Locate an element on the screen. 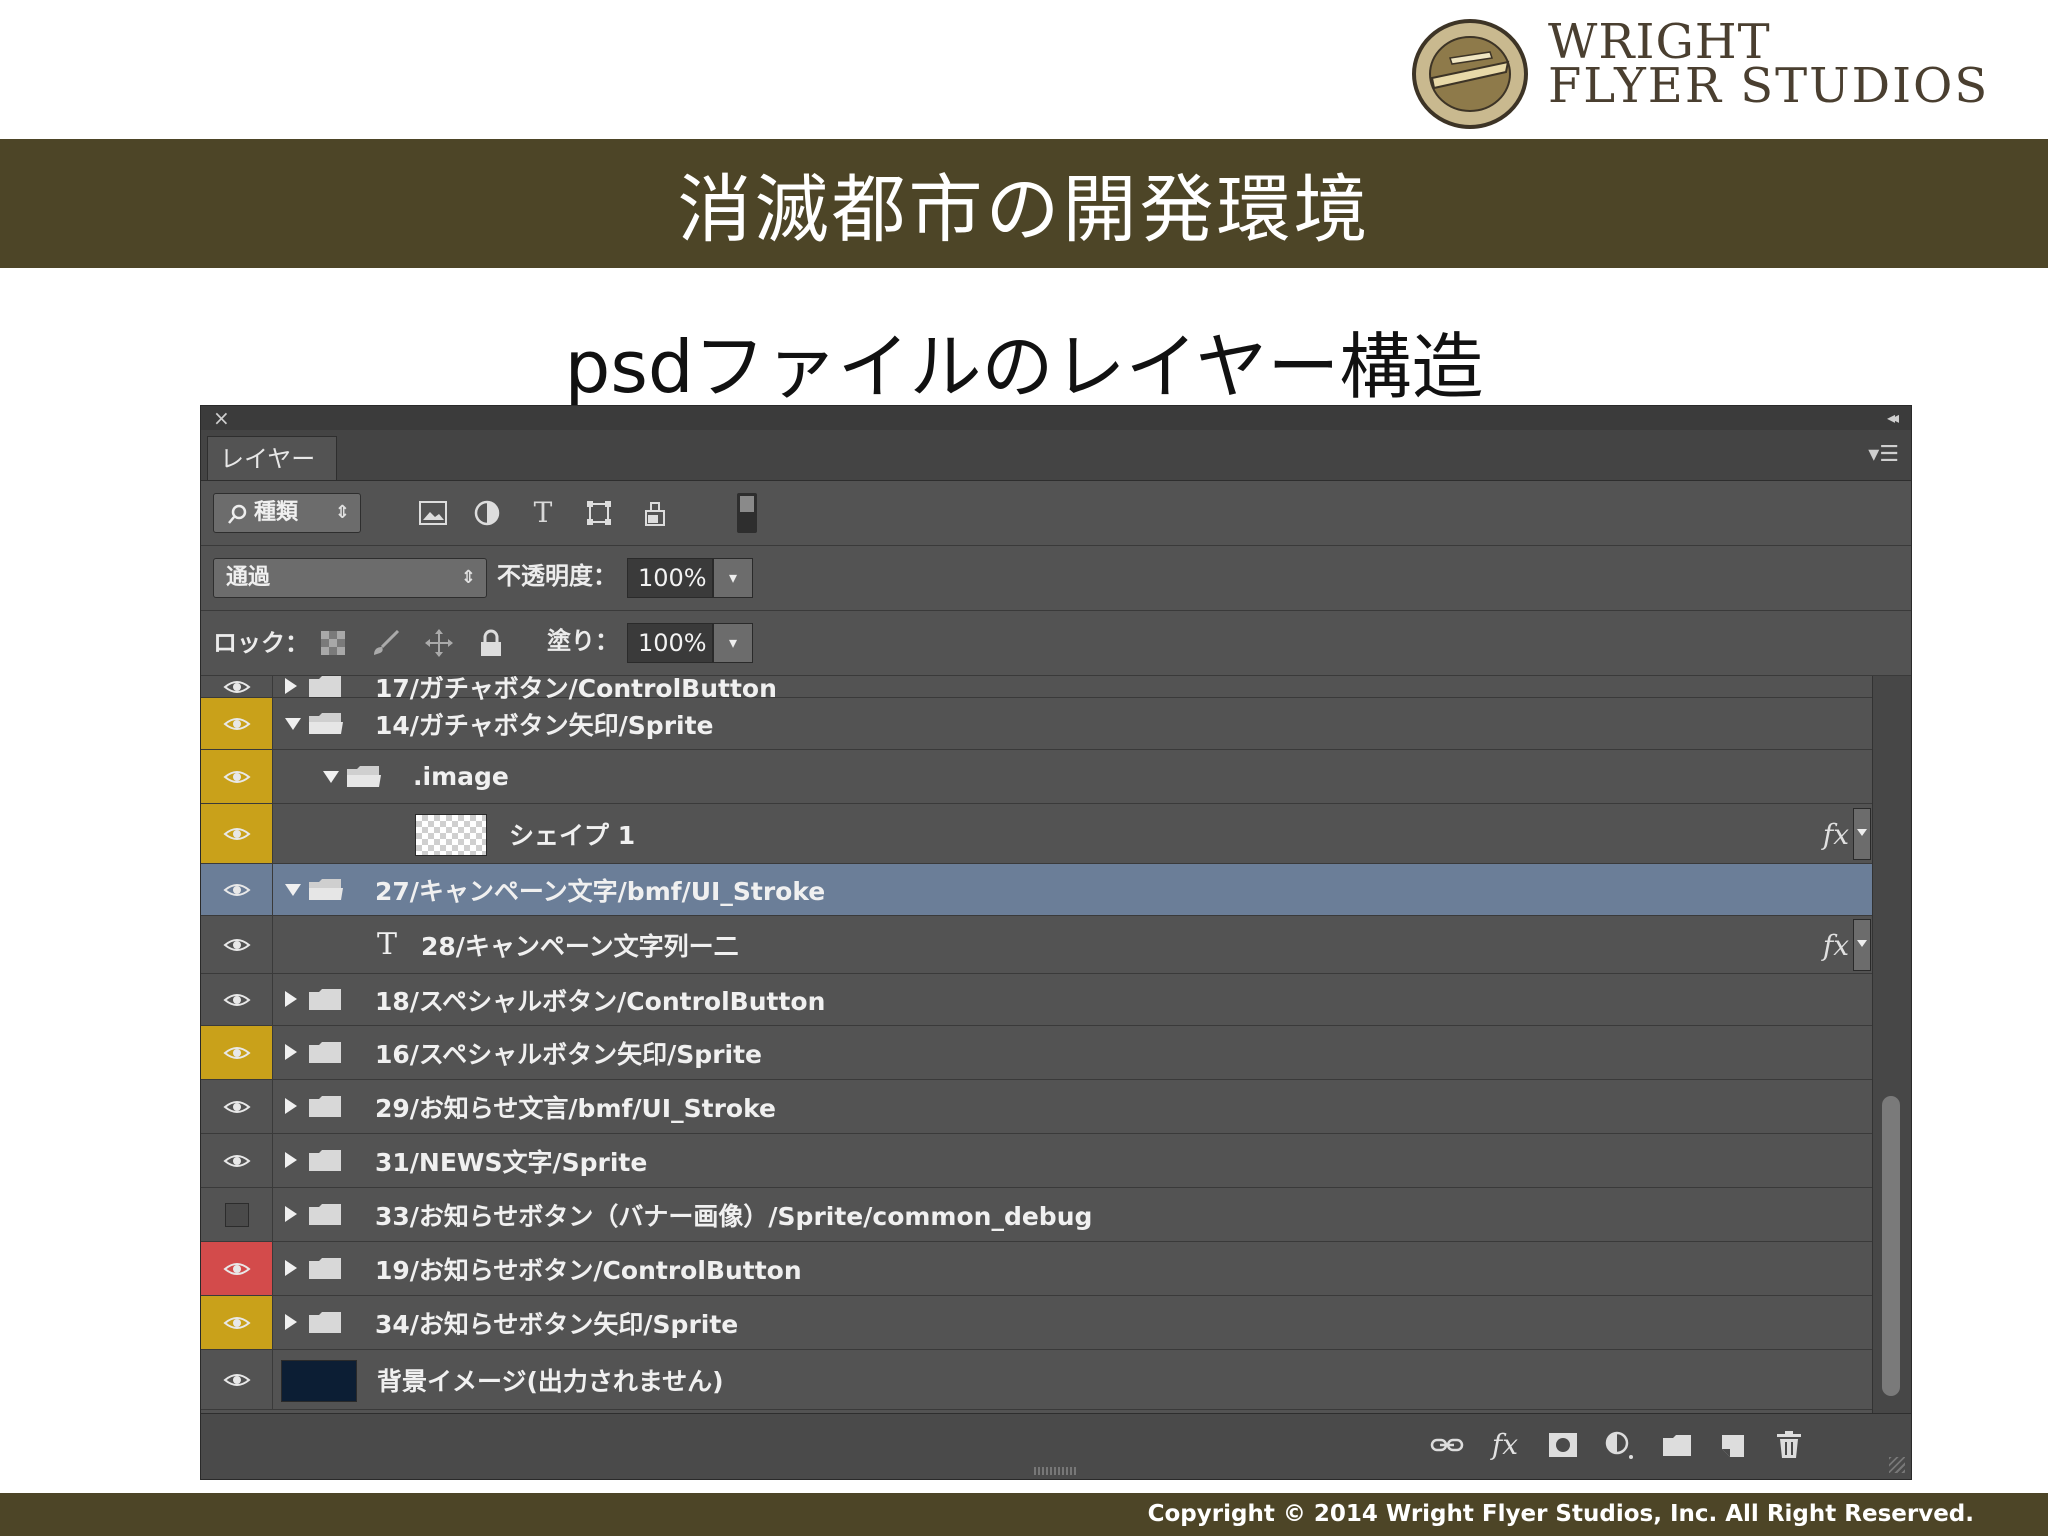 This screenshot has height=1536, width=2048. layer-row: シェイプ 1 fx is located at coordinates (1037, 834).